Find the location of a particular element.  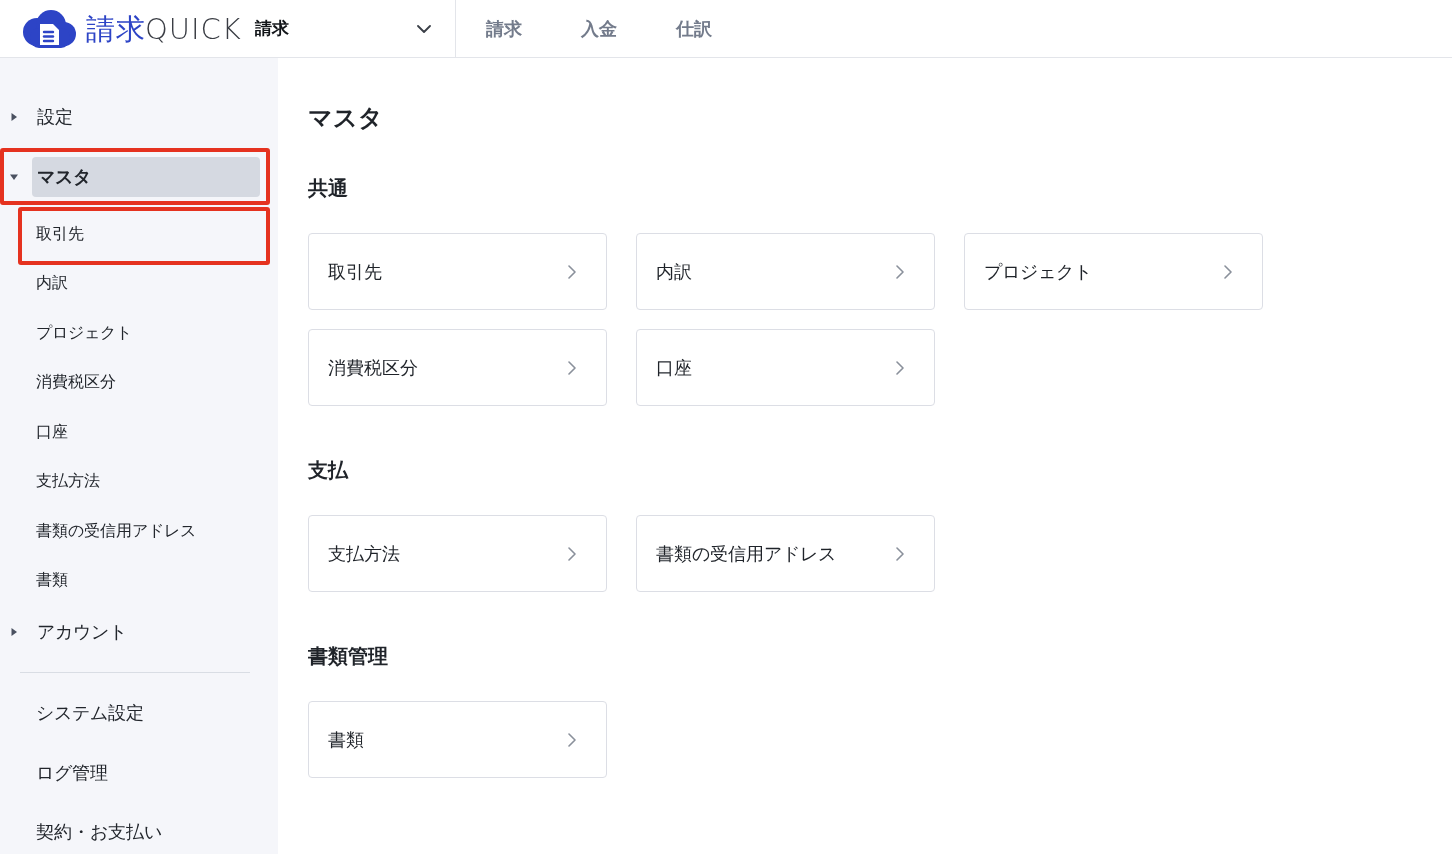

card-label: 取引先 is located at coordinates (355, 272).